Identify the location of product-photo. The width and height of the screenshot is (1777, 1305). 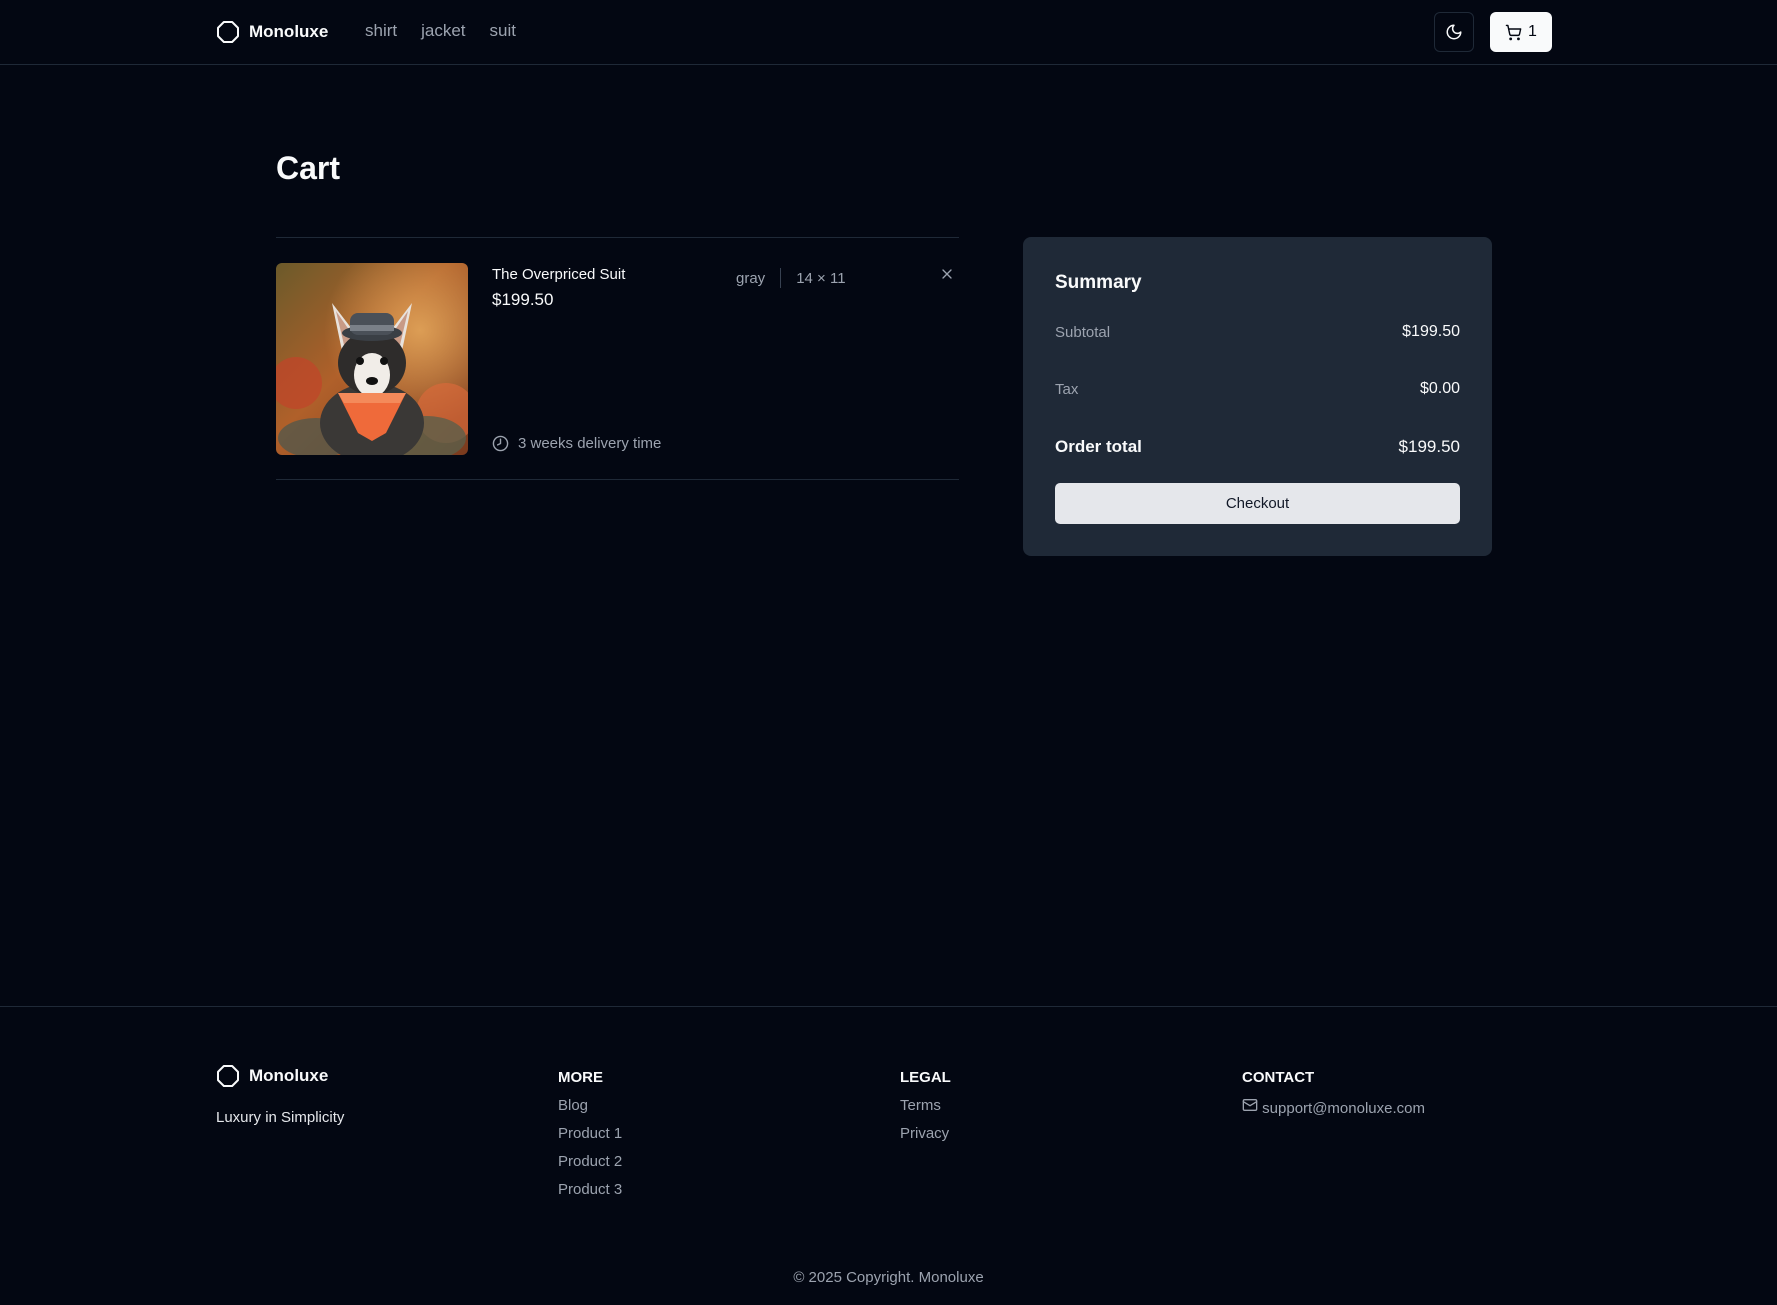
(372, 359).